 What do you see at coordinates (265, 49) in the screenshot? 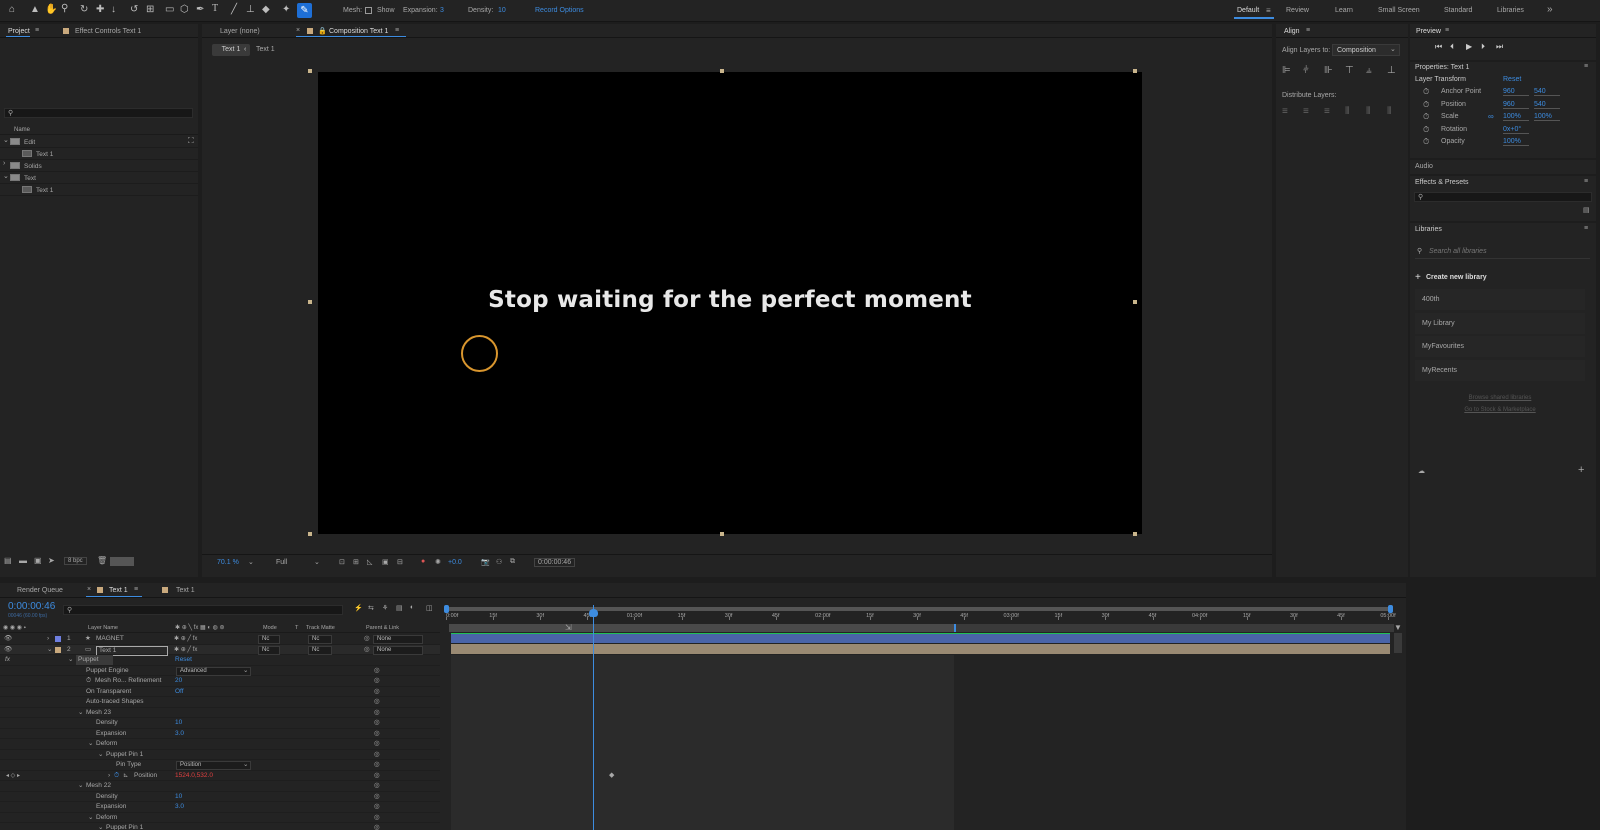
I see `breadcrumb-item-2: Text 1` at bounding box center [265, 49].